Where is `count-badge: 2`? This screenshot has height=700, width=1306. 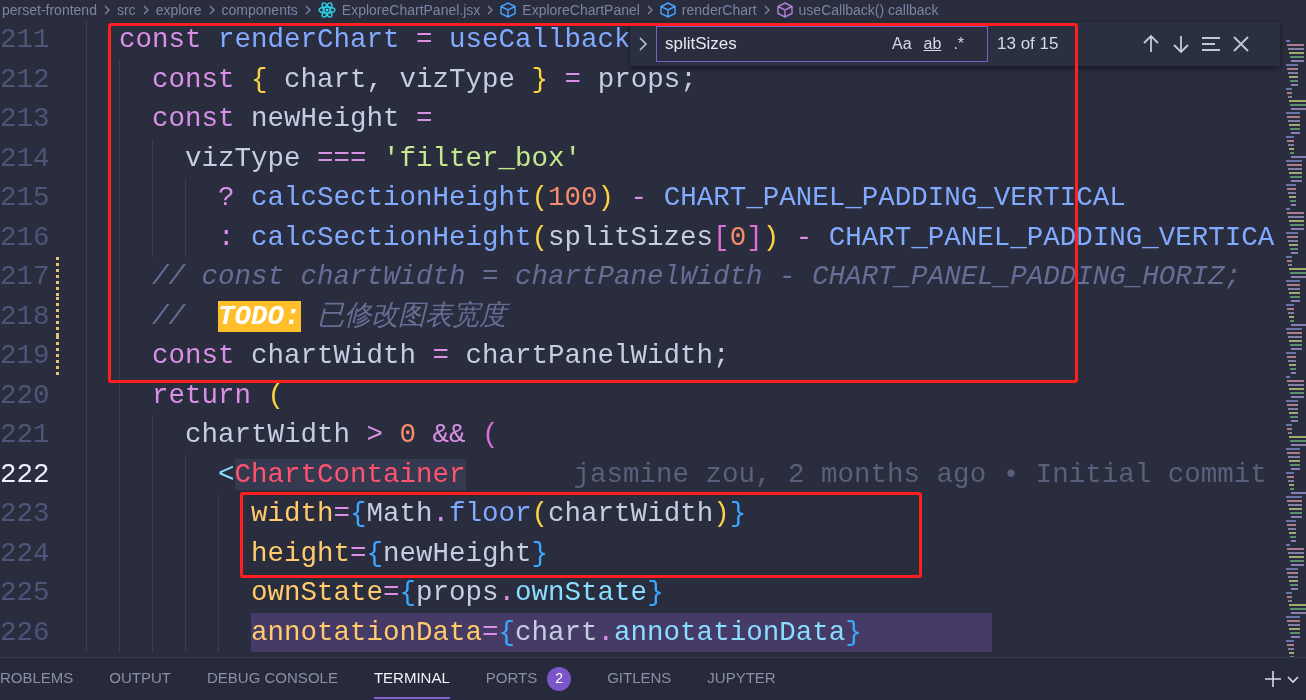 count-badge: 2 is located at coordinates (559, 678).